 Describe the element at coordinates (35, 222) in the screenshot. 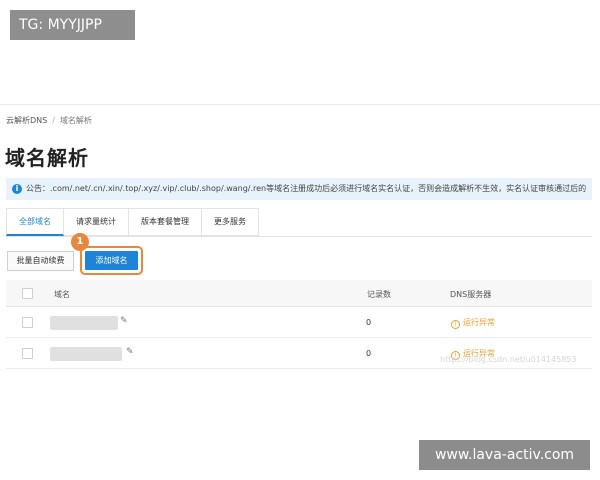

I see `tab-all-domains: 全部域名` at that location.